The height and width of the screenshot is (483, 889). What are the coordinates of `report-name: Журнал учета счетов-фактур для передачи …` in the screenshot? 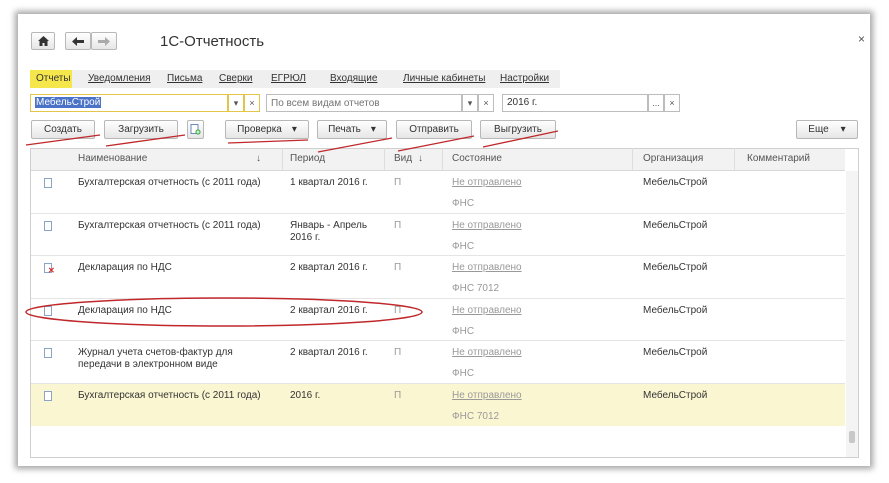 It's located at (155, 358).